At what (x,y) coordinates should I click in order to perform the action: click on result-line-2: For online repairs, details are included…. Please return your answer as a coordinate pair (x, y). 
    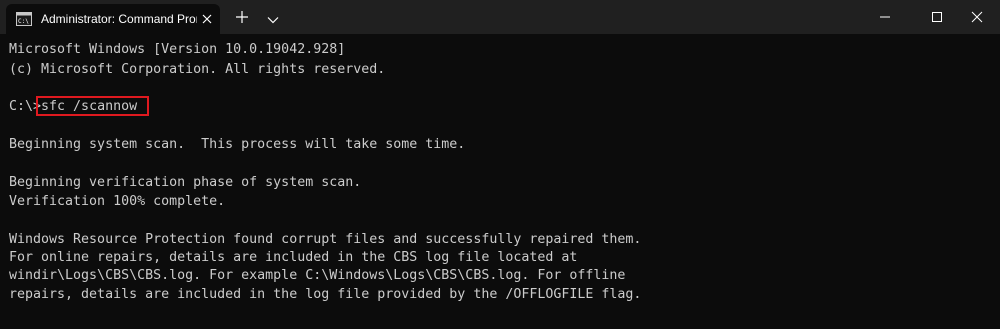
    Looking at the image, I should click on (293, 257).